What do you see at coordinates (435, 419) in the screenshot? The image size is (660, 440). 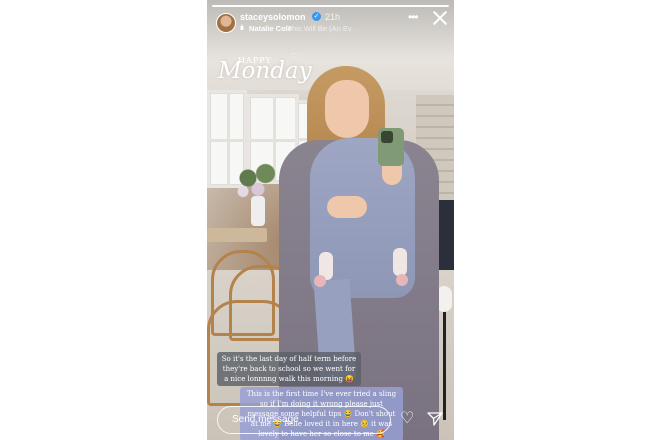 I see `paper-plane-icon` at bounding box center [435, 419].